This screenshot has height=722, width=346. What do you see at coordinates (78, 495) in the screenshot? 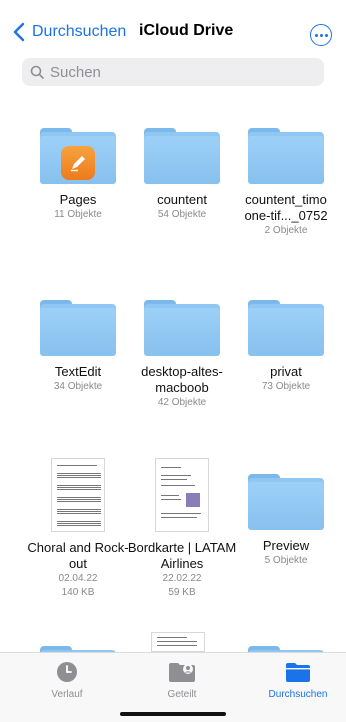
I see `sheet-music-thumbnail` at bounding box center [78, 495].